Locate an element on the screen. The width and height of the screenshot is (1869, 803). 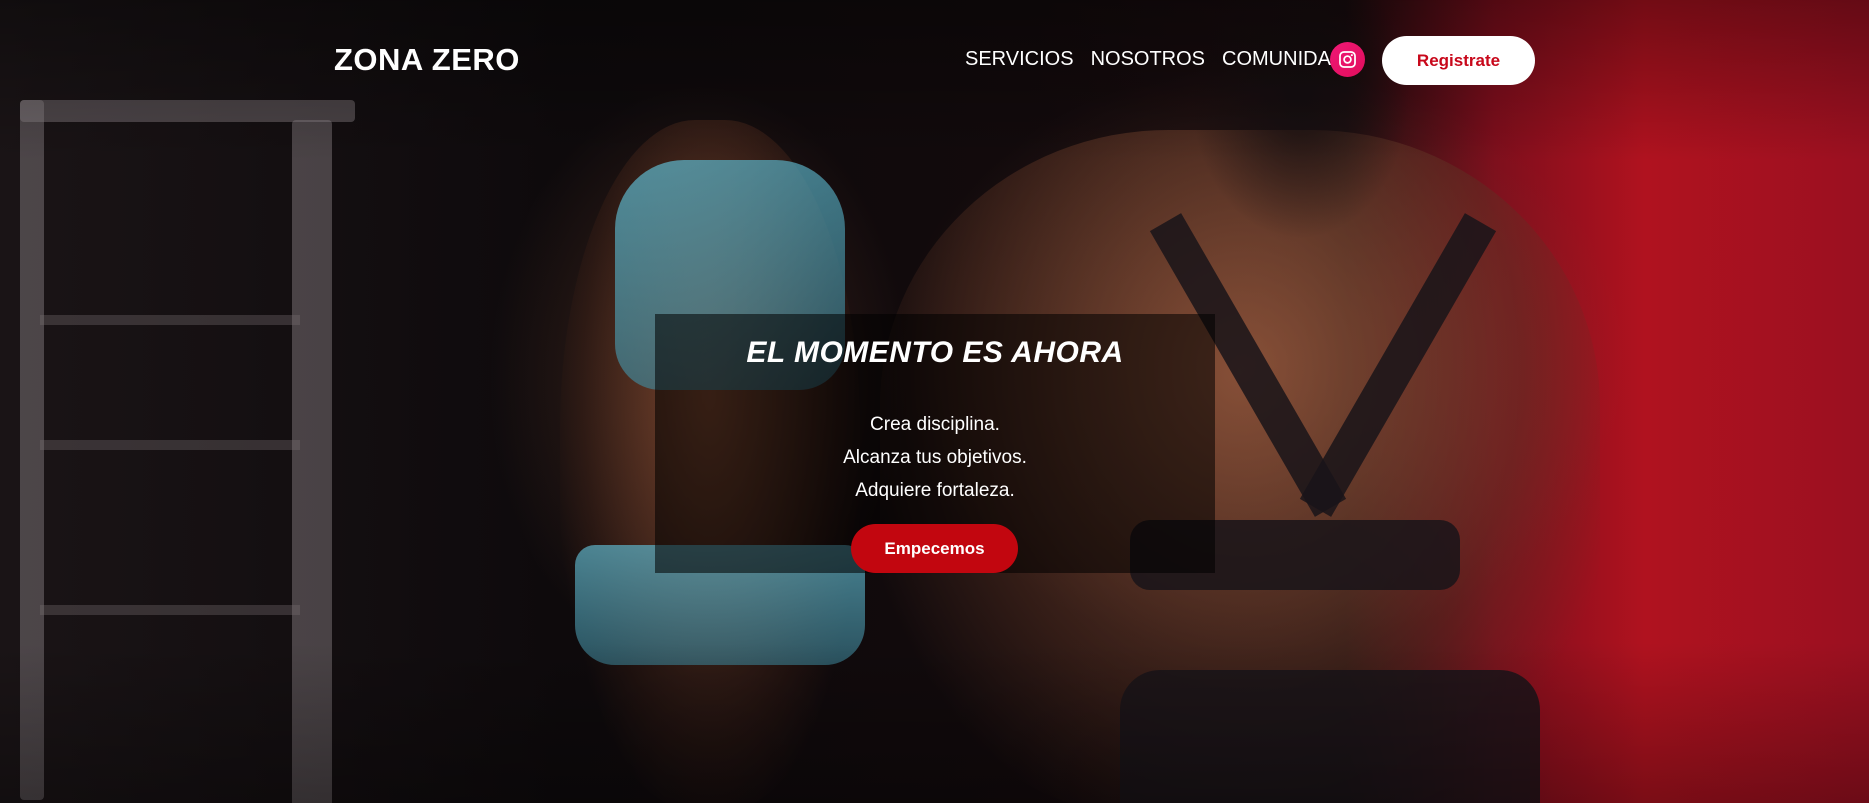
start-button: Empecemos is located at coordinates (934, 548).